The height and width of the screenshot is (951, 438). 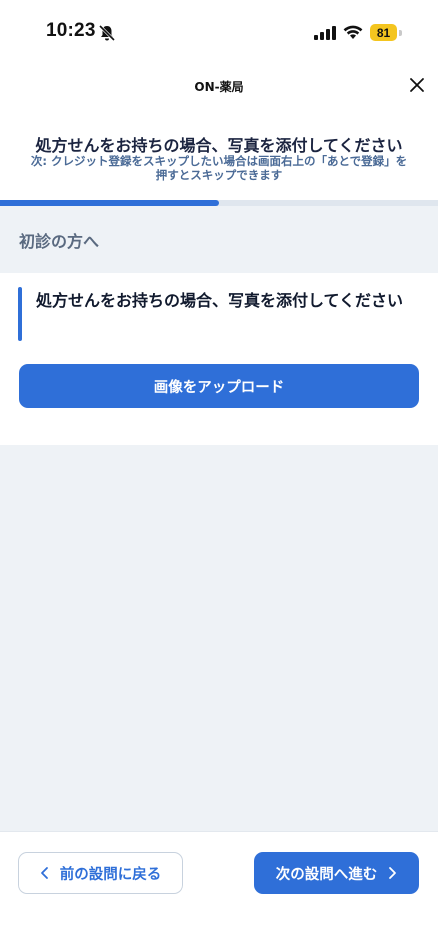 I want to click on footer: 前の設問に戻る 次の設問へ進む, so click(x=219, y=891).